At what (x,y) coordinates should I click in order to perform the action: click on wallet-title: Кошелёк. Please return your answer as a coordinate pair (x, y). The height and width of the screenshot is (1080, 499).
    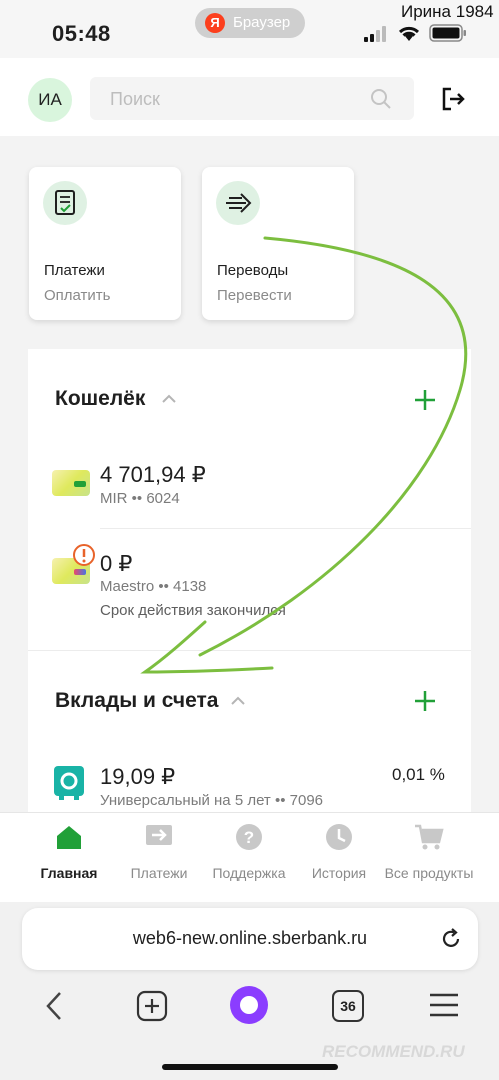
    Looking at the image, I should click on (100, 399).